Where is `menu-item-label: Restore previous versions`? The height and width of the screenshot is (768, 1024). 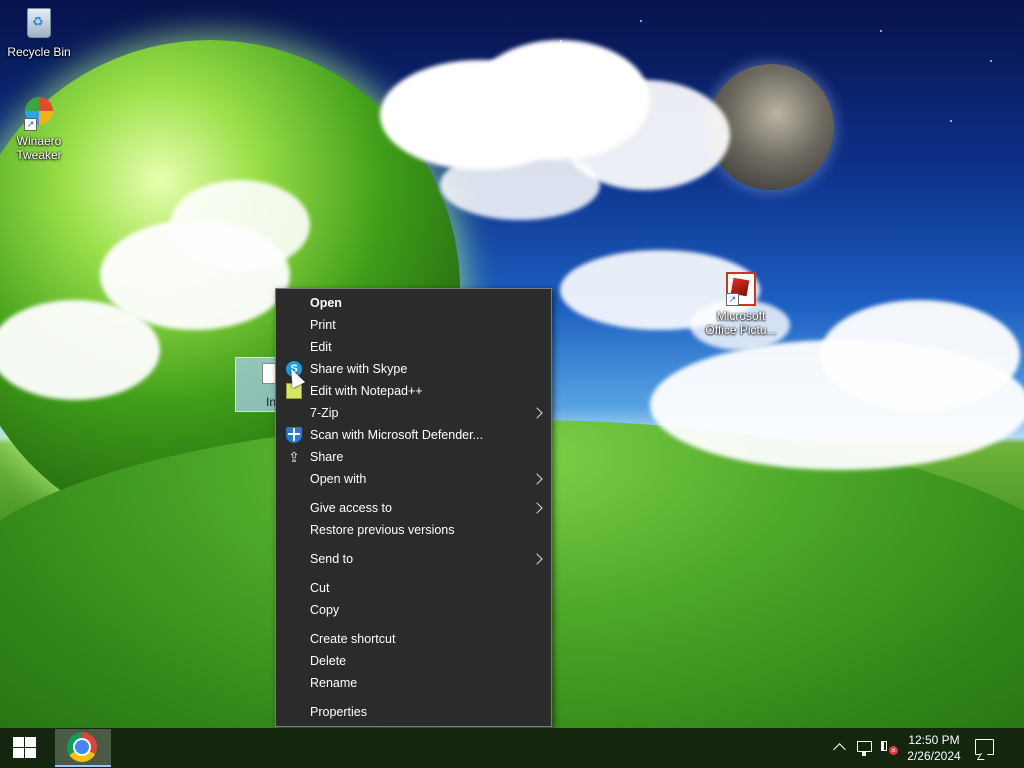
menu-item-label: Restore previous versions is located at coordinates (382, 530).